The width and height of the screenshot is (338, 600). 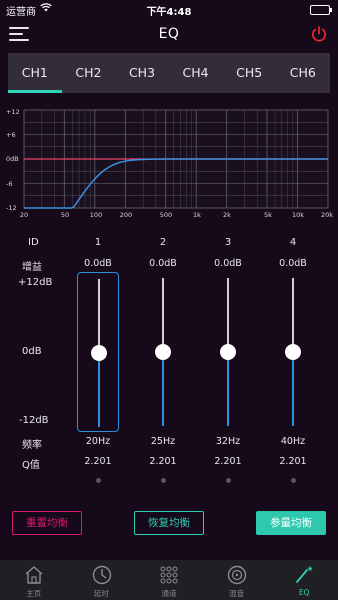 I want to click on x-tick-label: 10k, so click(x=298, y=215).